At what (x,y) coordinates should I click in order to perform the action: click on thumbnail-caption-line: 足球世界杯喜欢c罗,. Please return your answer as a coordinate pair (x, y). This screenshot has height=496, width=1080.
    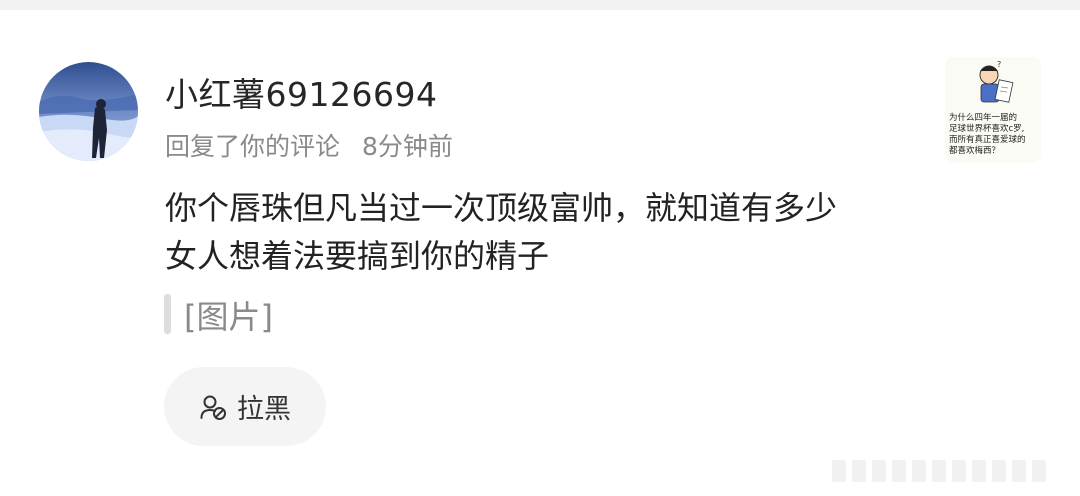
    Looking at the image, I should click on (987, 129).